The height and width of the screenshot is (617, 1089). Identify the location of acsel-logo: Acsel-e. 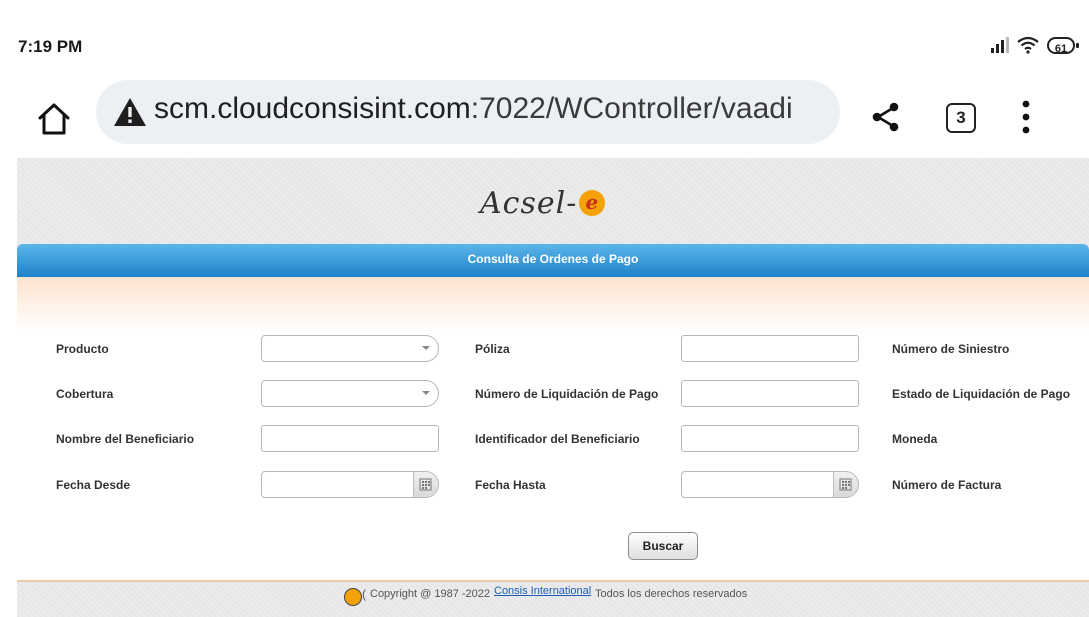
(543, 203).